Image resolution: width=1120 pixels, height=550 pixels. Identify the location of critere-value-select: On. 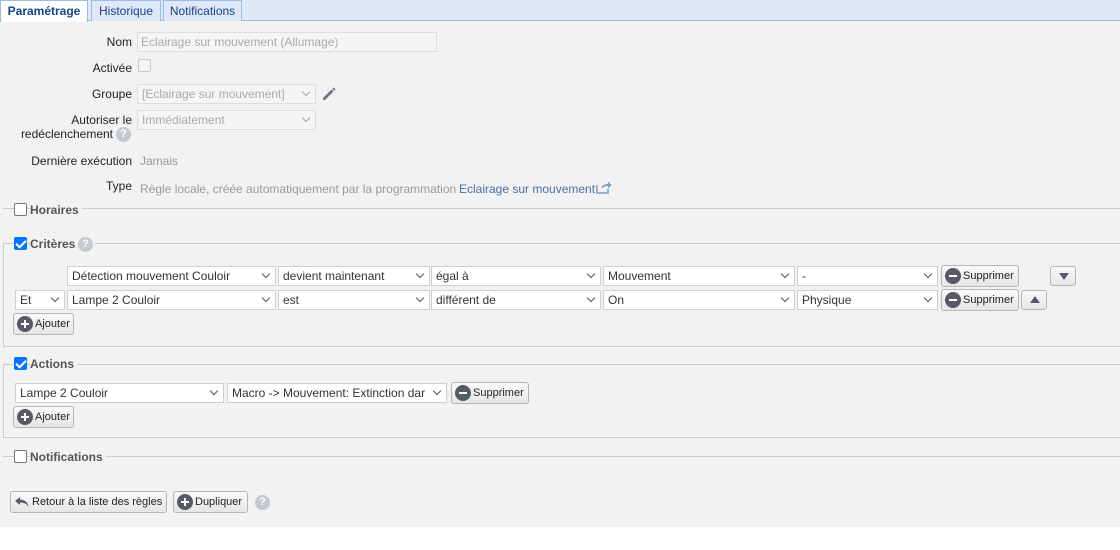
(699, 300).